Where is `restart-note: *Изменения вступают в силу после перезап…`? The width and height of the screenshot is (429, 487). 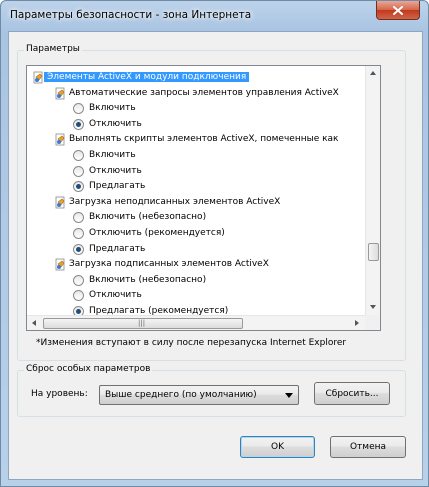
restart-note: *Изменения вступают в силу после перезап… is located at coordinates (191, 343).